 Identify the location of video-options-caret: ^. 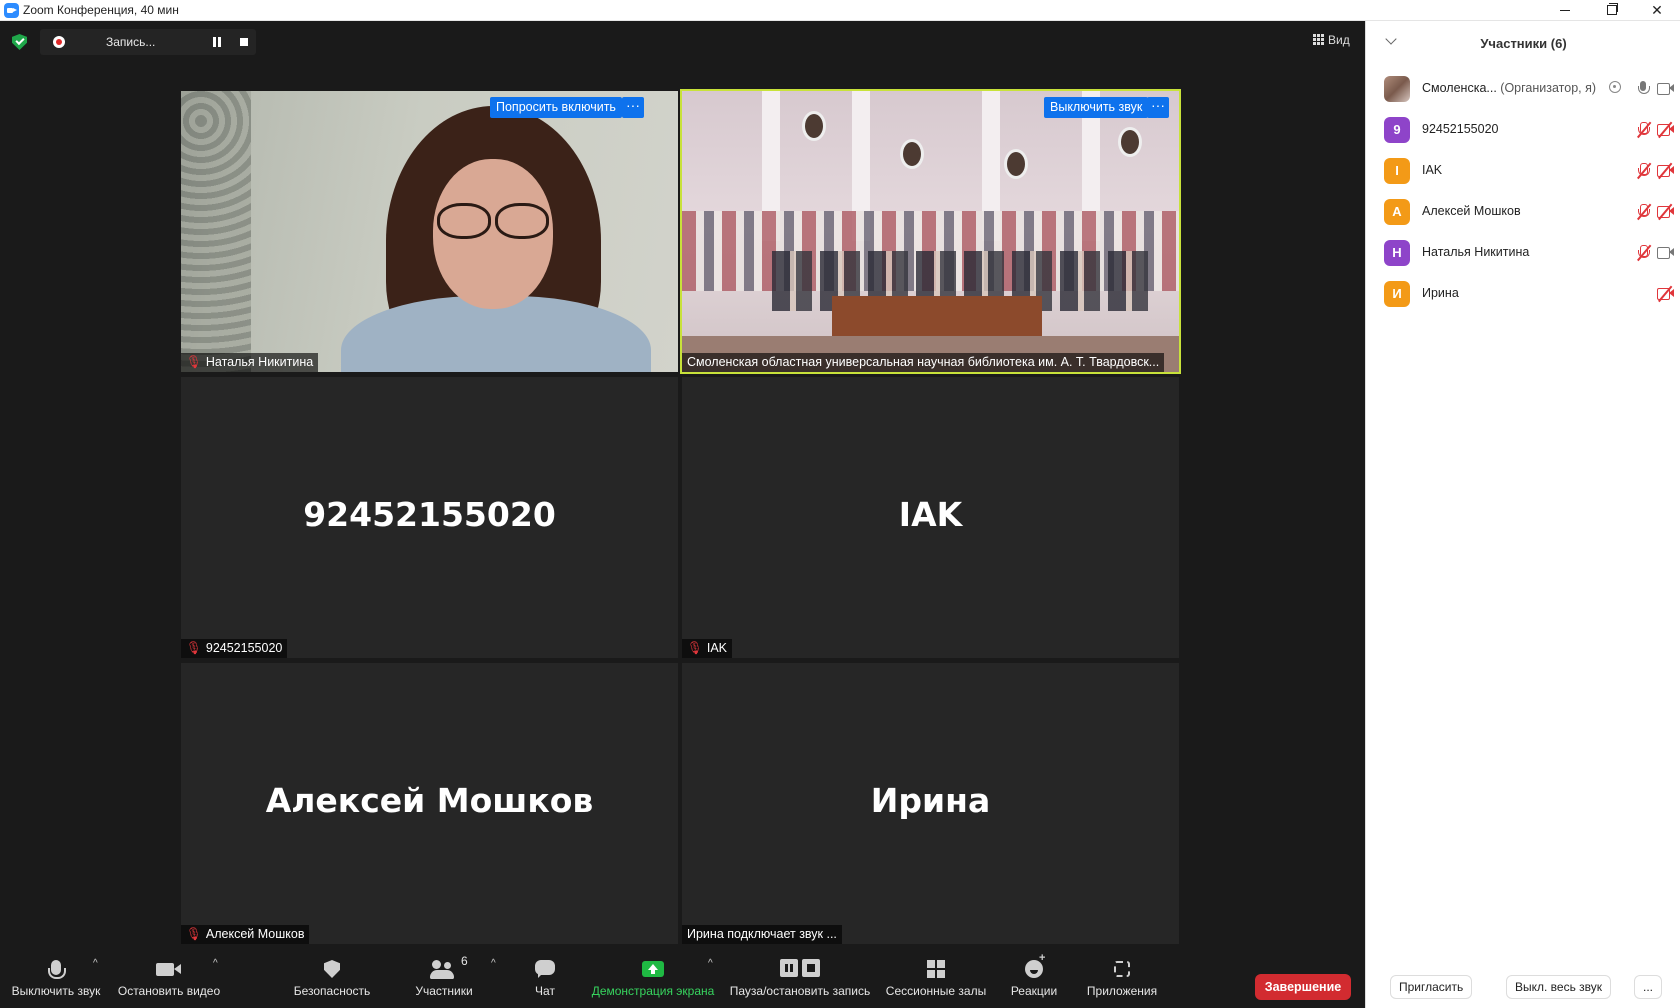
(215, 963).